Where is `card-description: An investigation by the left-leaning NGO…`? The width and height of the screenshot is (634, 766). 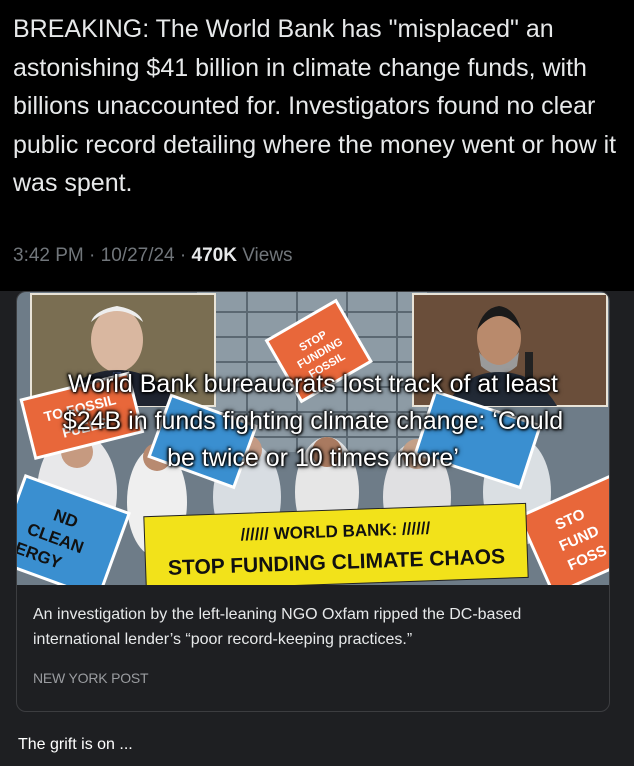
card-description: An investigation by the left-leaning NGO… is located at coordinates (277, 627).